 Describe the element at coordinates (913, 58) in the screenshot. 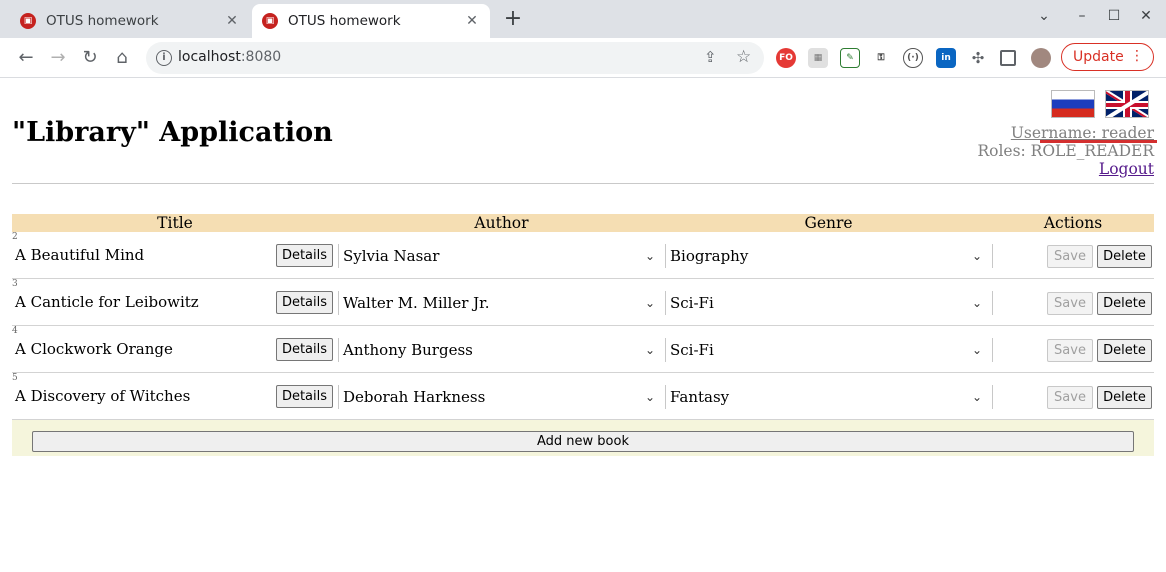

I see `extension-circle-icon: (·)` at that location.